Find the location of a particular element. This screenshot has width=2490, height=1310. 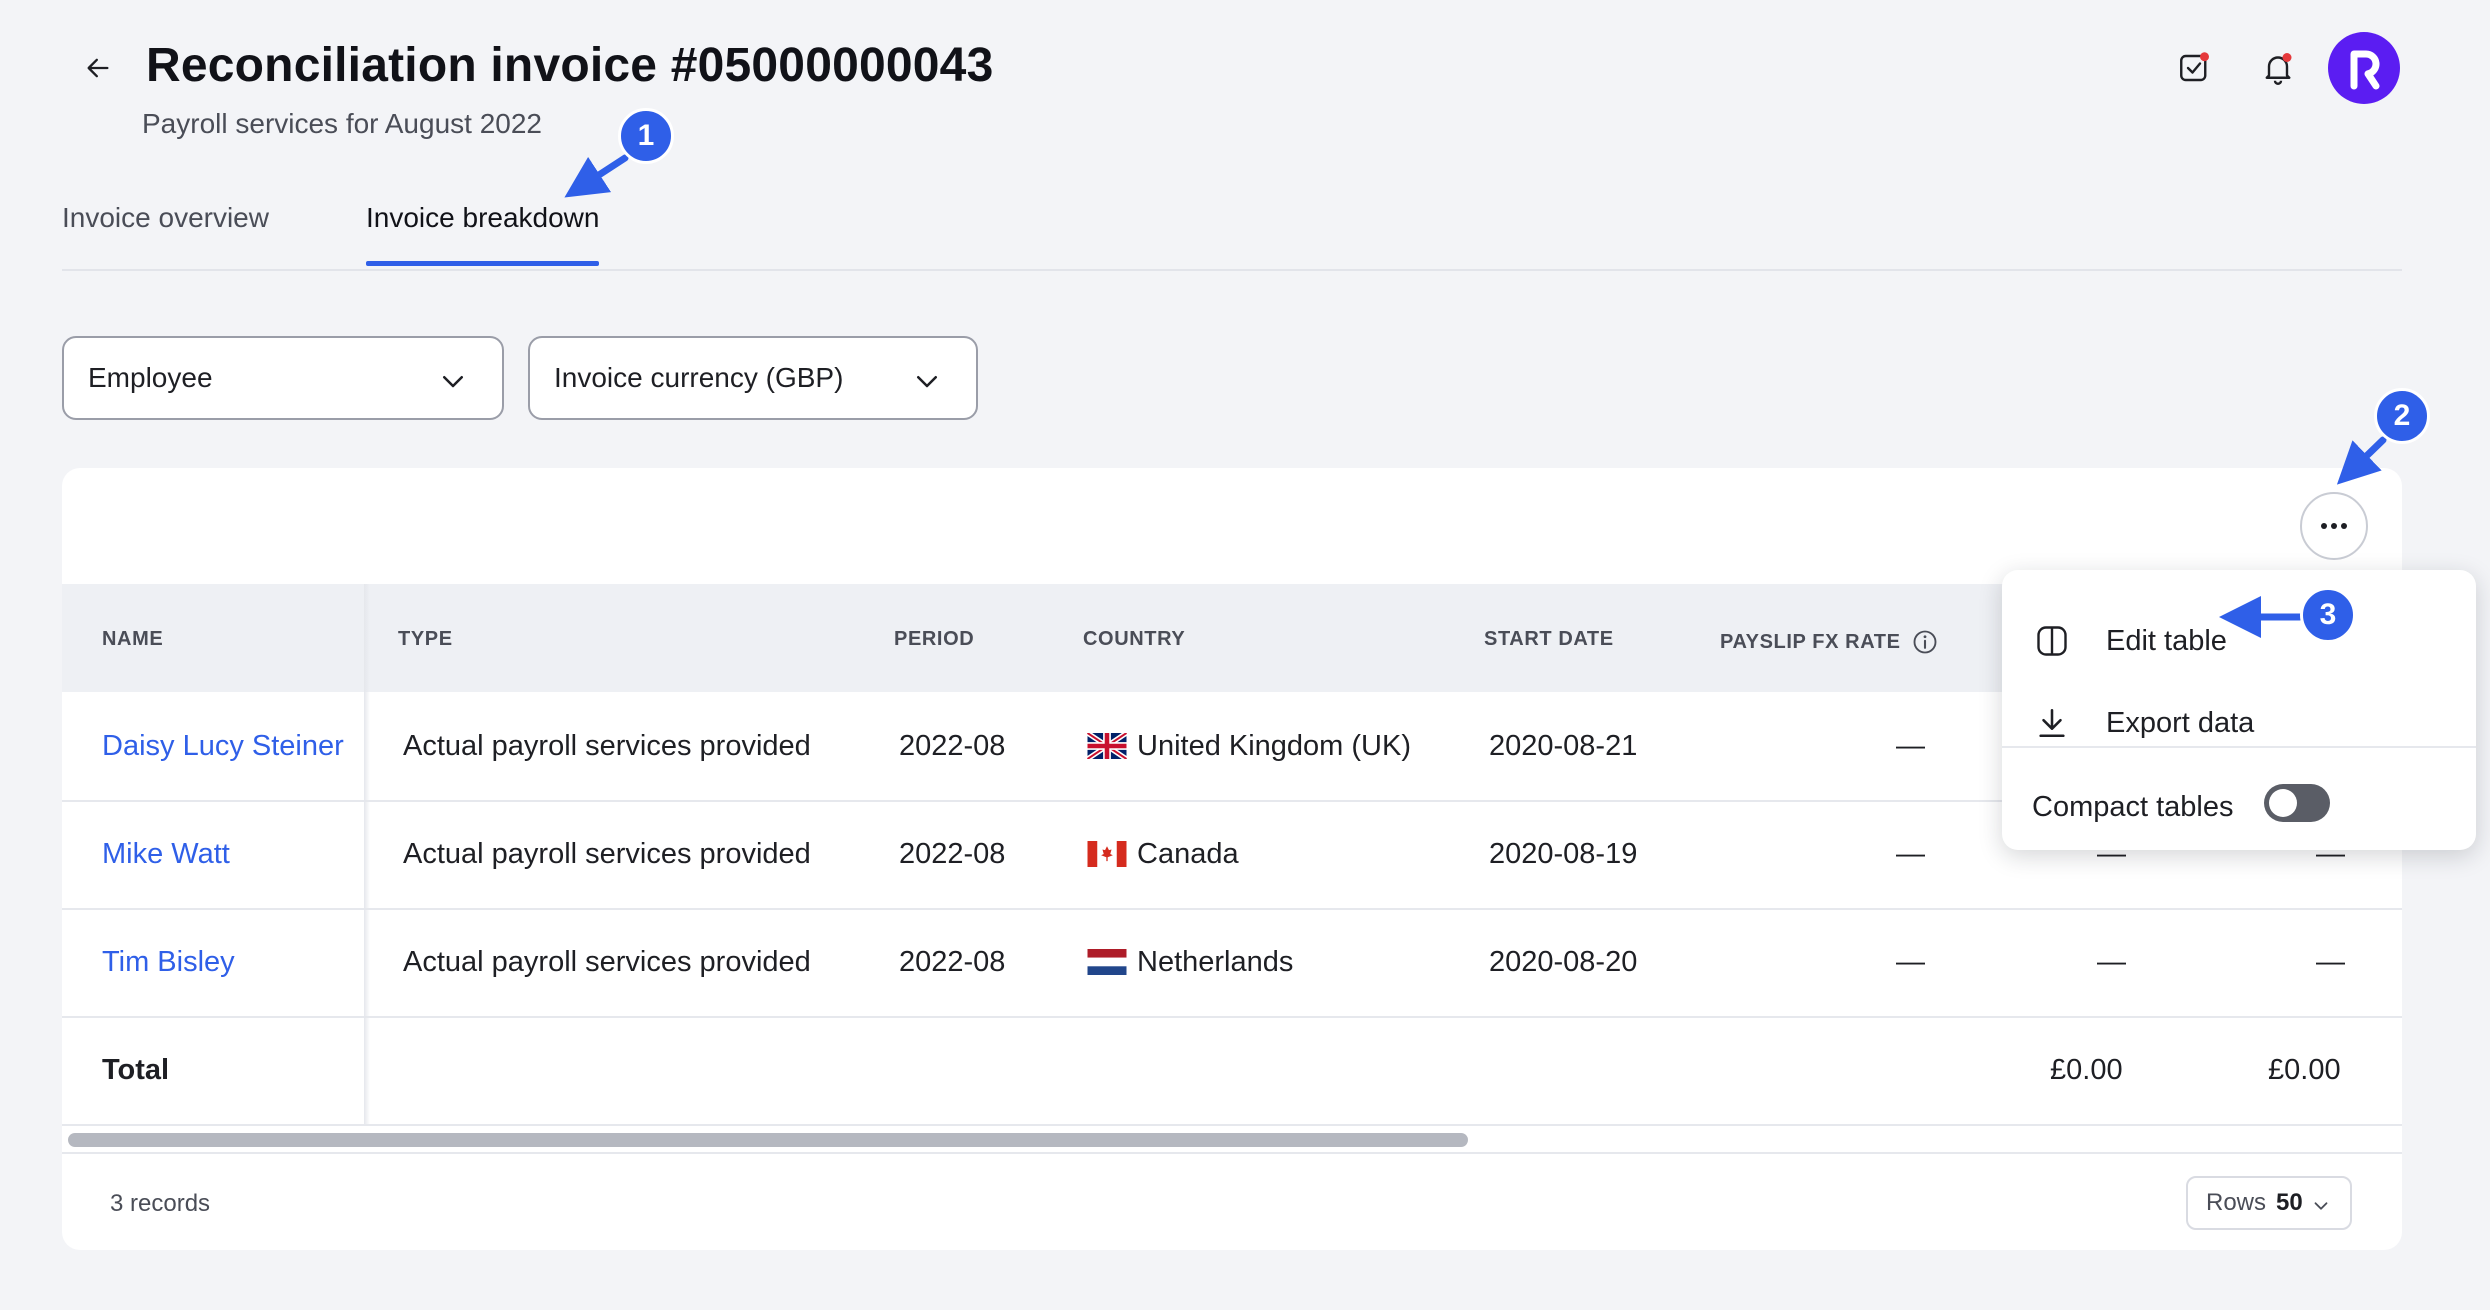

table-options-menu: Edit table Export data Compact tables is located at coordinates (2239, 710).